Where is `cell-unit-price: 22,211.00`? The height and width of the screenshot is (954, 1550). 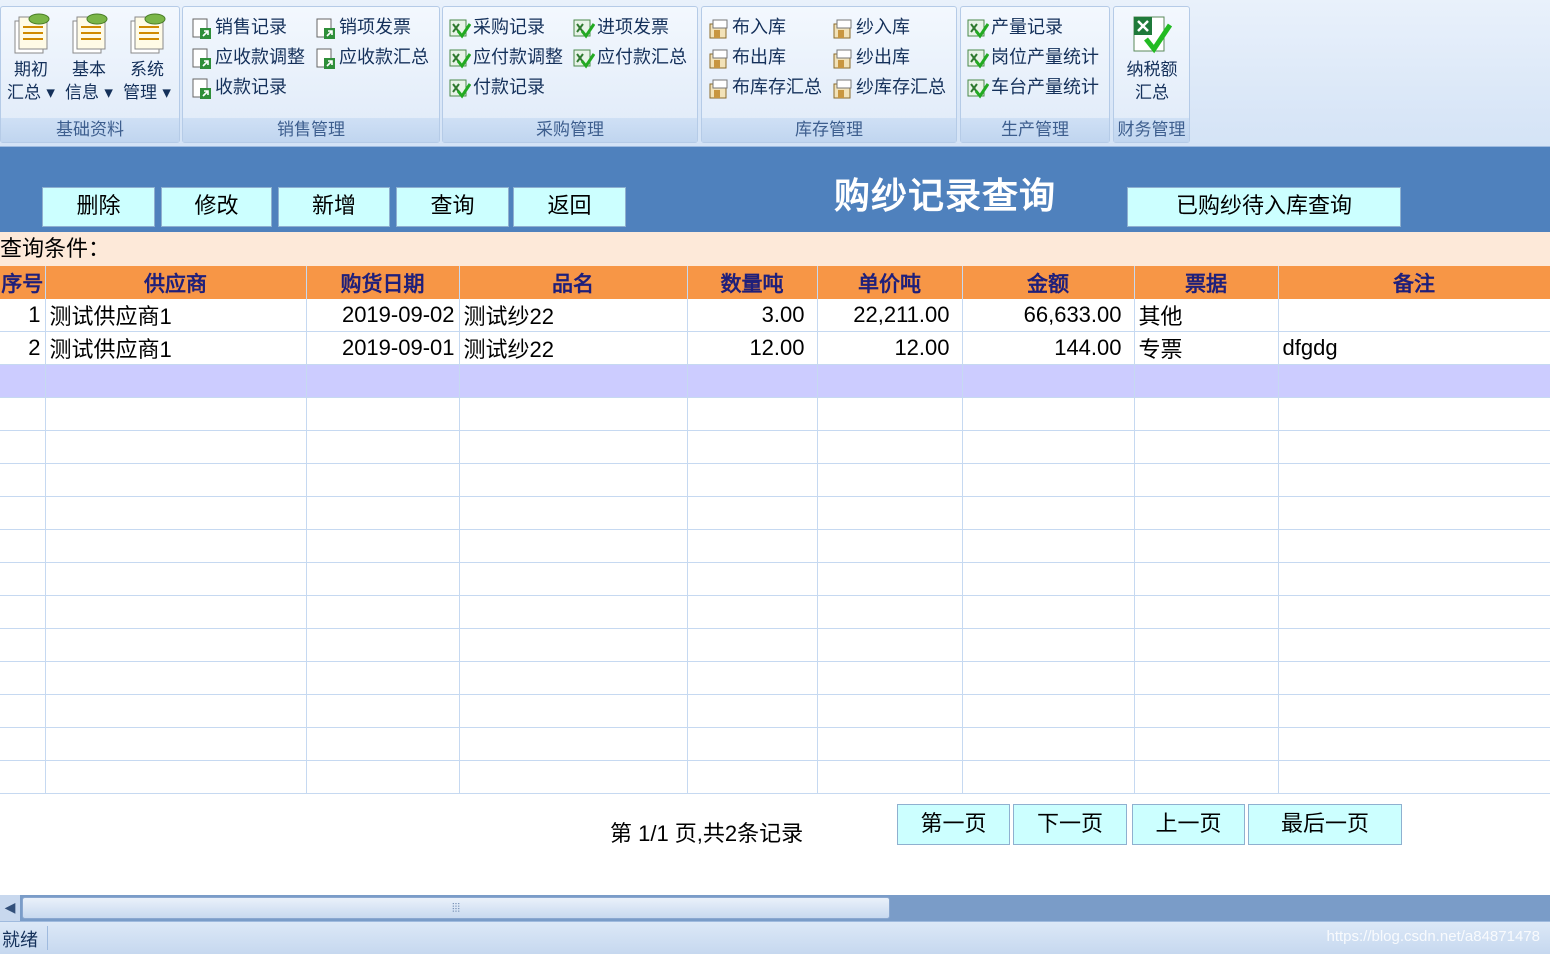 cell-unit-price: 22,211.00 is located at coordinates (890, 315).